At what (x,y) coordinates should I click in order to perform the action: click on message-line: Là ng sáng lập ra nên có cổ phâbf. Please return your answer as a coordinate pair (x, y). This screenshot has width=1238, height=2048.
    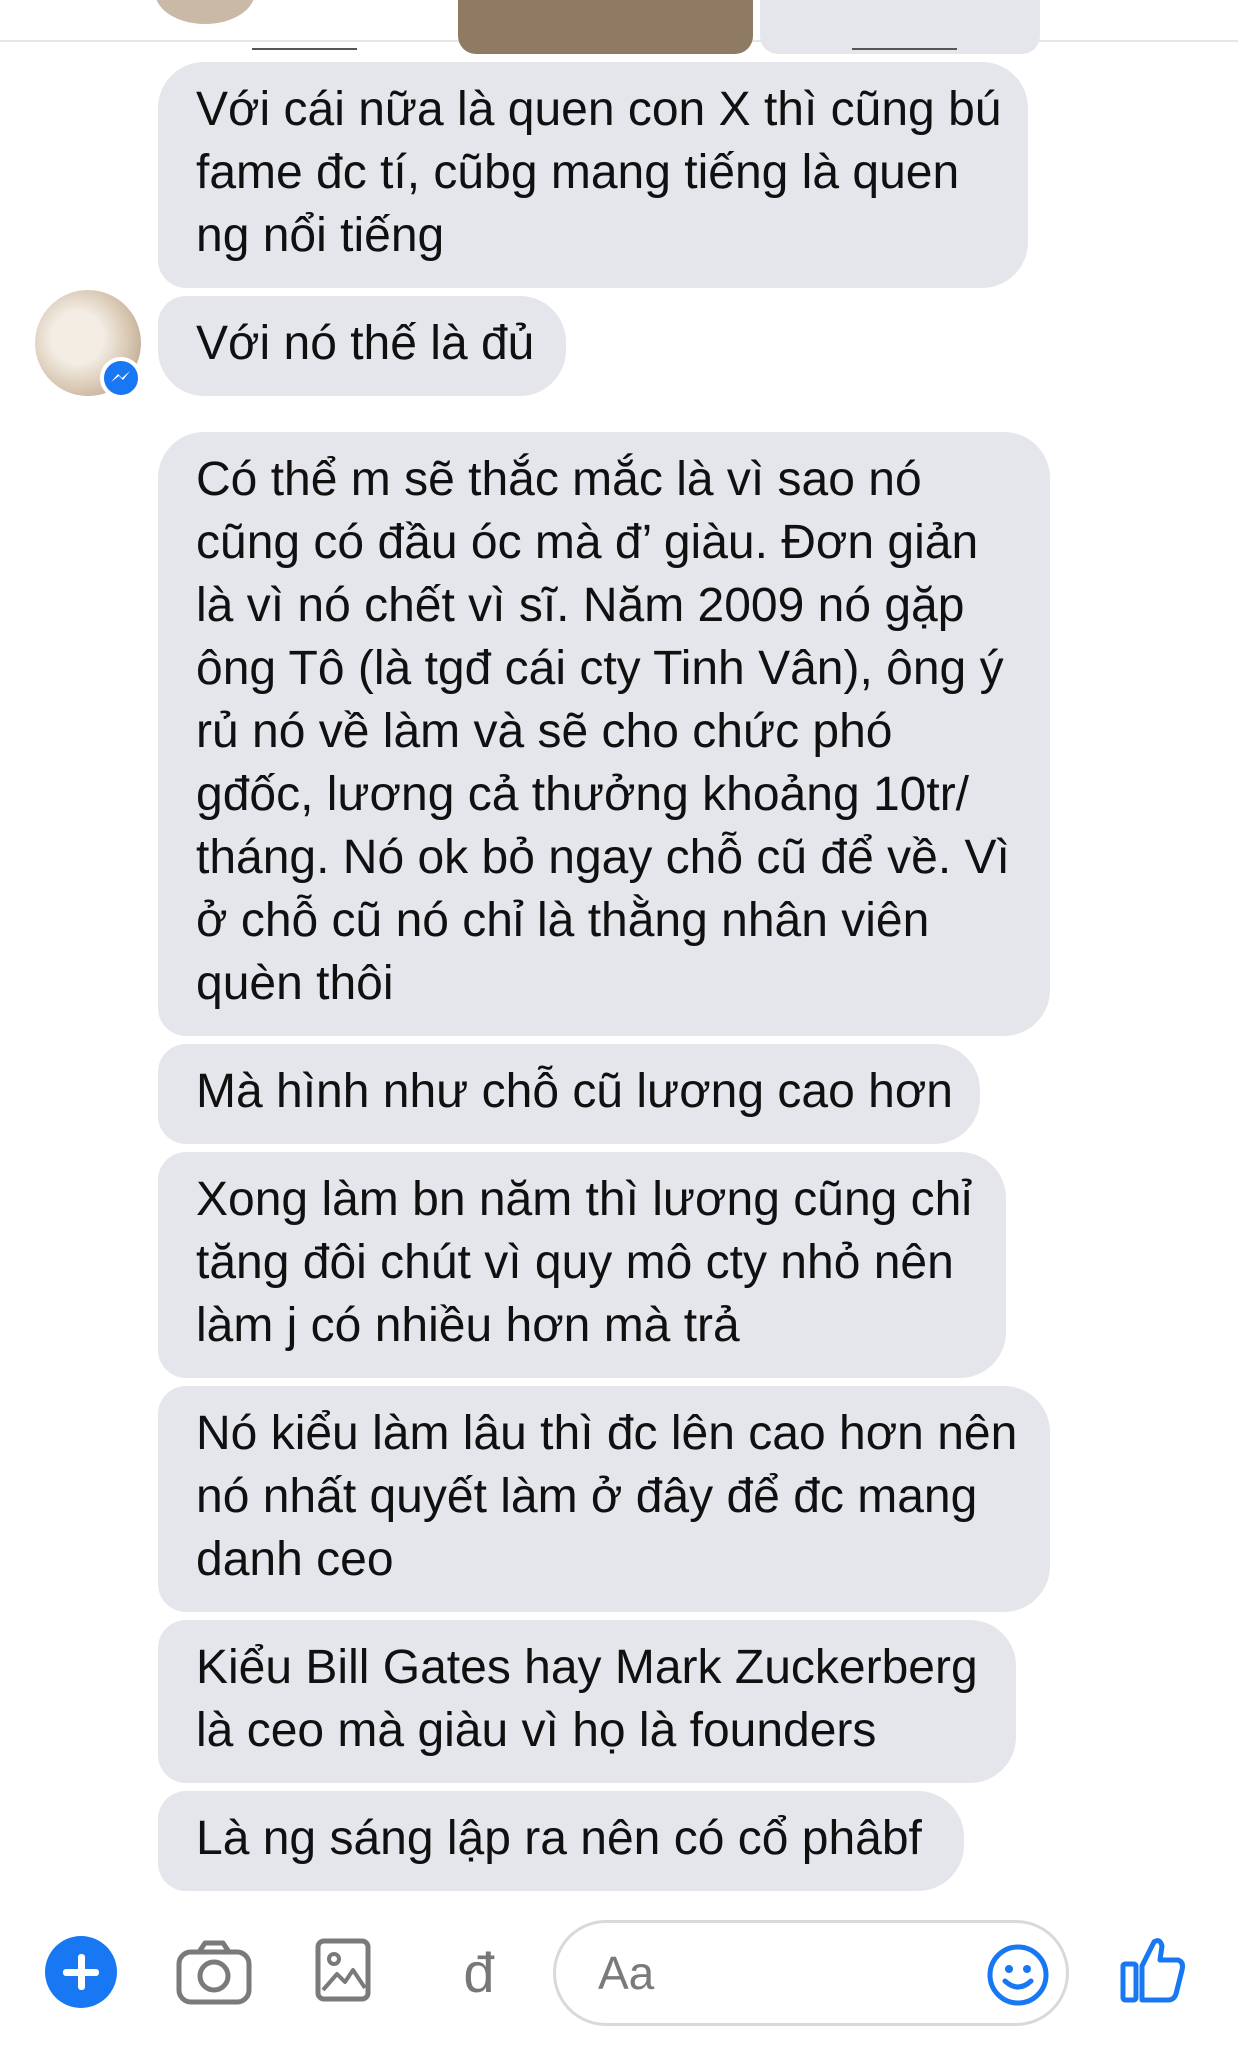
    Looking at the image, I should click on (559, 1838).